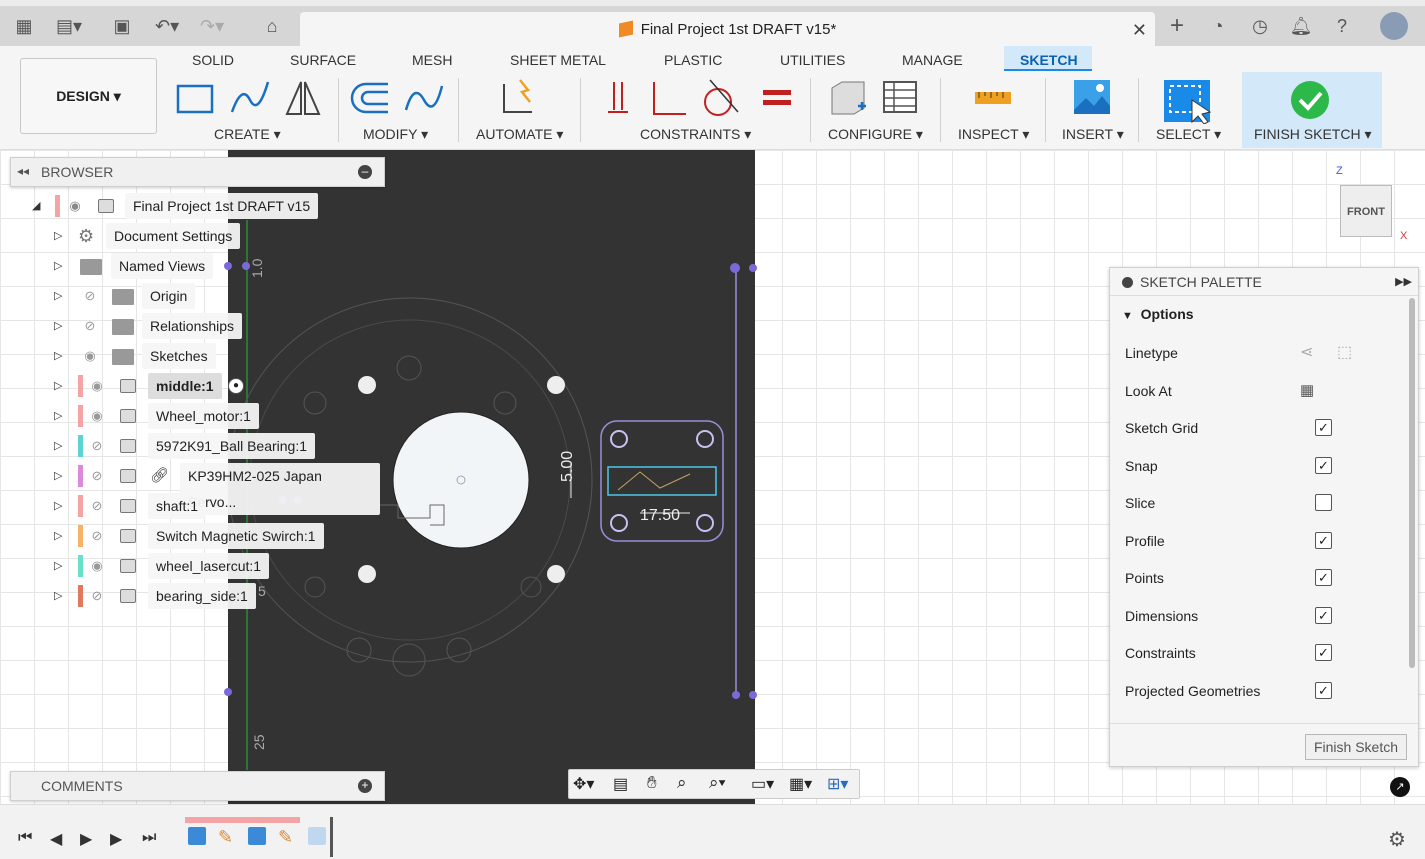  Describe the element at coordinates (167, 26) in the screenshot. I see `undo-icon: ↶▾` at that location.